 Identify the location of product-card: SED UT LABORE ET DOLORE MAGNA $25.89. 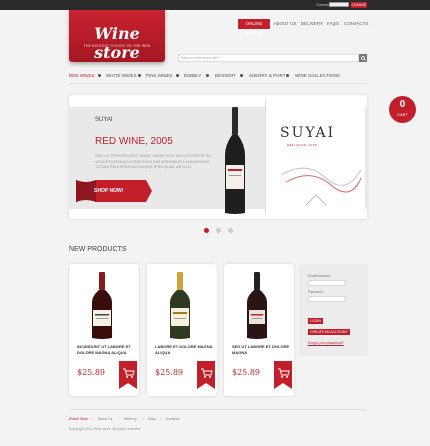
(259, 330).